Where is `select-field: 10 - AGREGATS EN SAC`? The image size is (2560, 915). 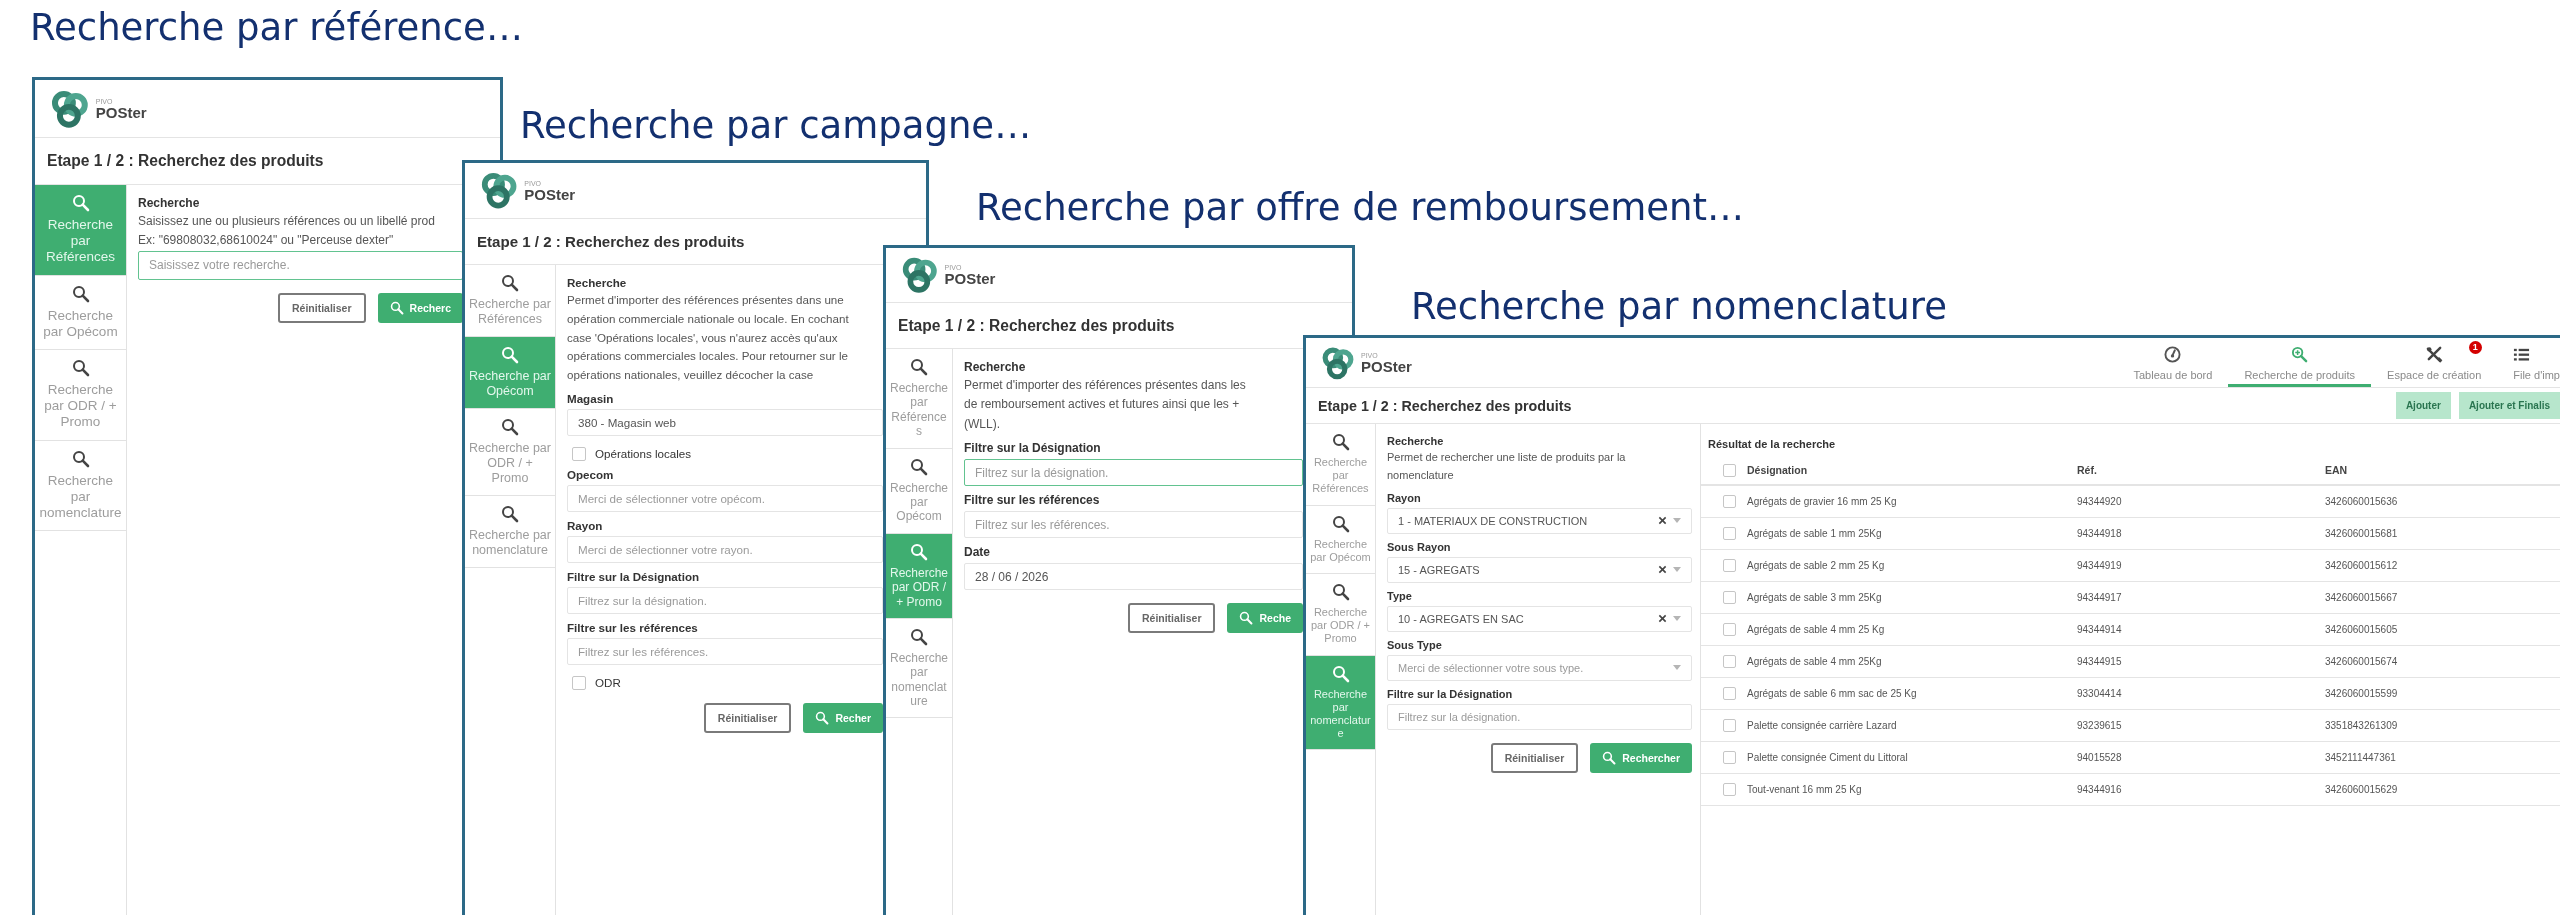 select-field: 10 - AGREGATS EN SAC is located at coordinates (1539, 618).